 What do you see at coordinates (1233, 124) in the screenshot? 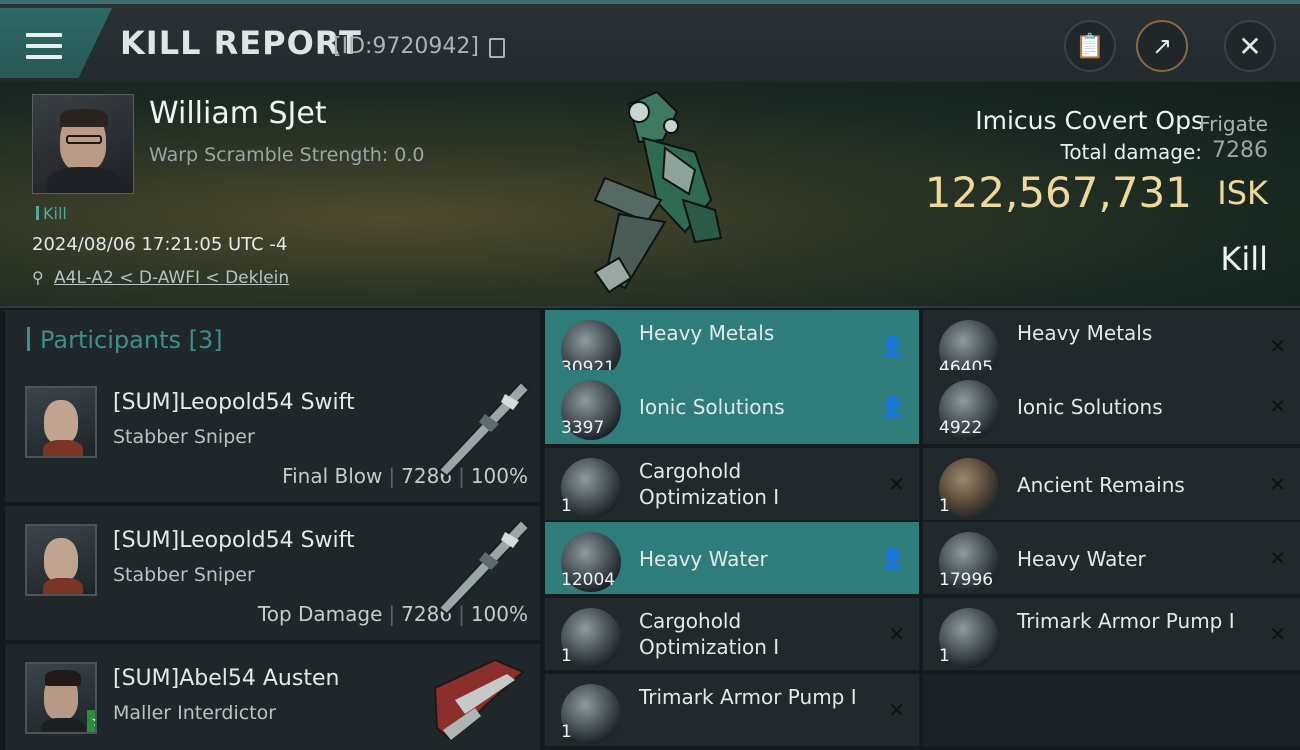
I see `victim-ship-class: Frigate` at bounding box center [1233, 124].